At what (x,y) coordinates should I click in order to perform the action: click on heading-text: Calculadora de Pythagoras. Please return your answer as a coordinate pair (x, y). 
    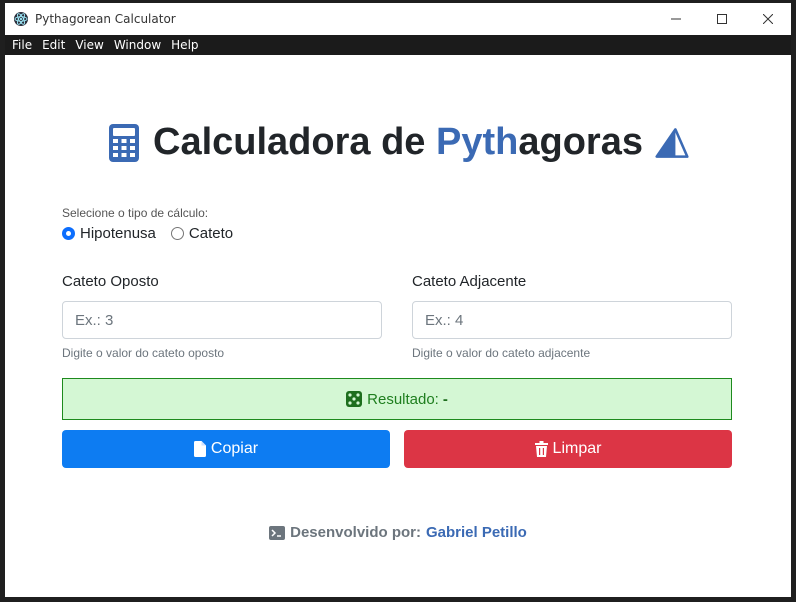
    Looking at the image, I should click on (398, 142).